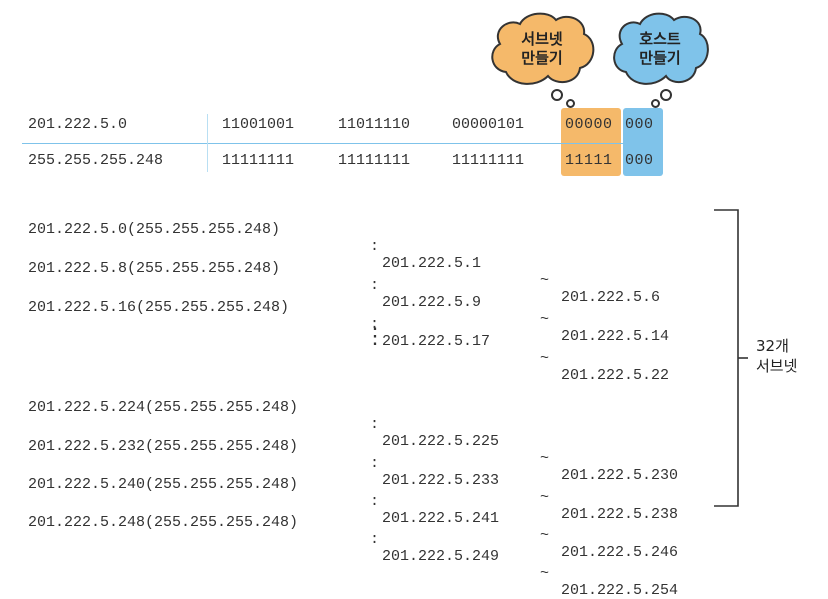  I want to click on host-cloud-bubble-large, so click(666, 95).